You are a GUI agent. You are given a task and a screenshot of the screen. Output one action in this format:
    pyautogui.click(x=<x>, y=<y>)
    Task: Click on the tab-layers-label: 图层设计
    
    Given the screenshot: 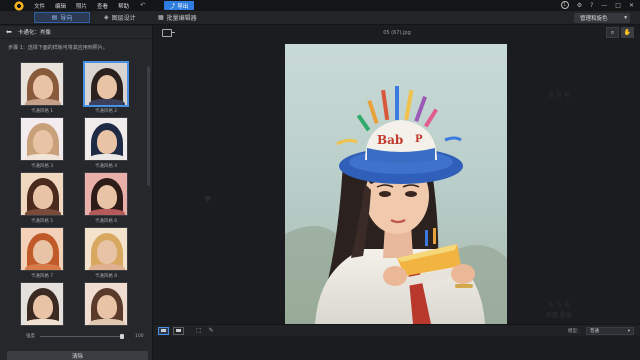 What is the action you would take?
    pyautogui.click(x=123, y=18)
    